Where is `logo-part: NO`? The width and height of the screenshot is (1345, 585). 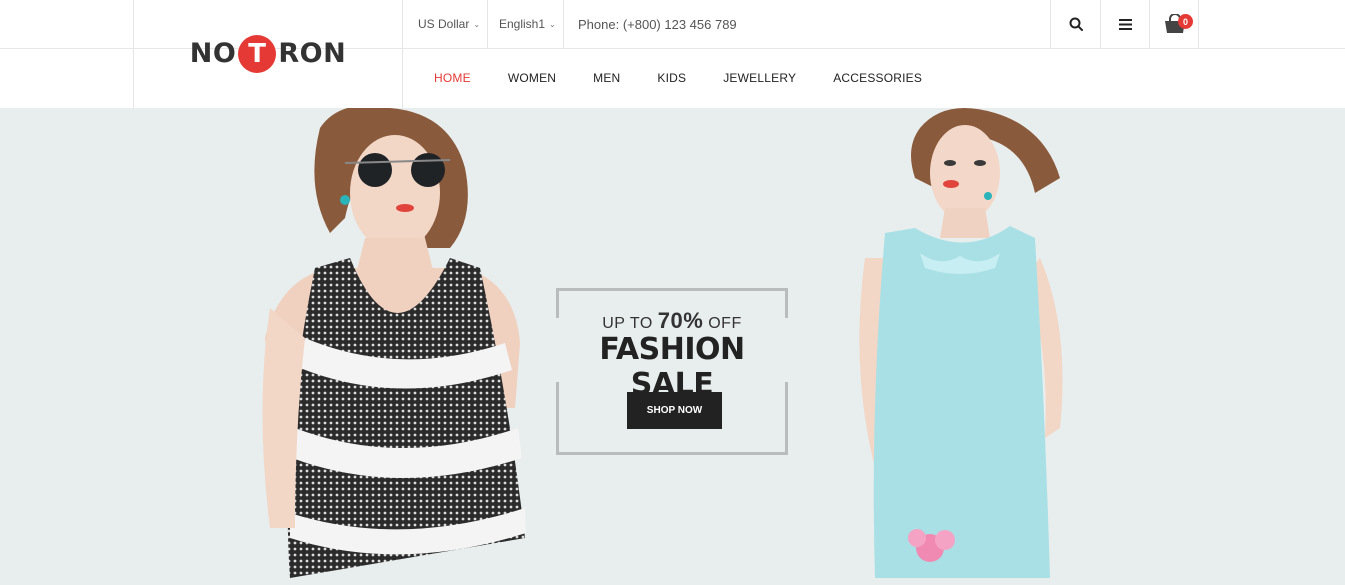 logo-part: NO is located at coordinates (213, 53).